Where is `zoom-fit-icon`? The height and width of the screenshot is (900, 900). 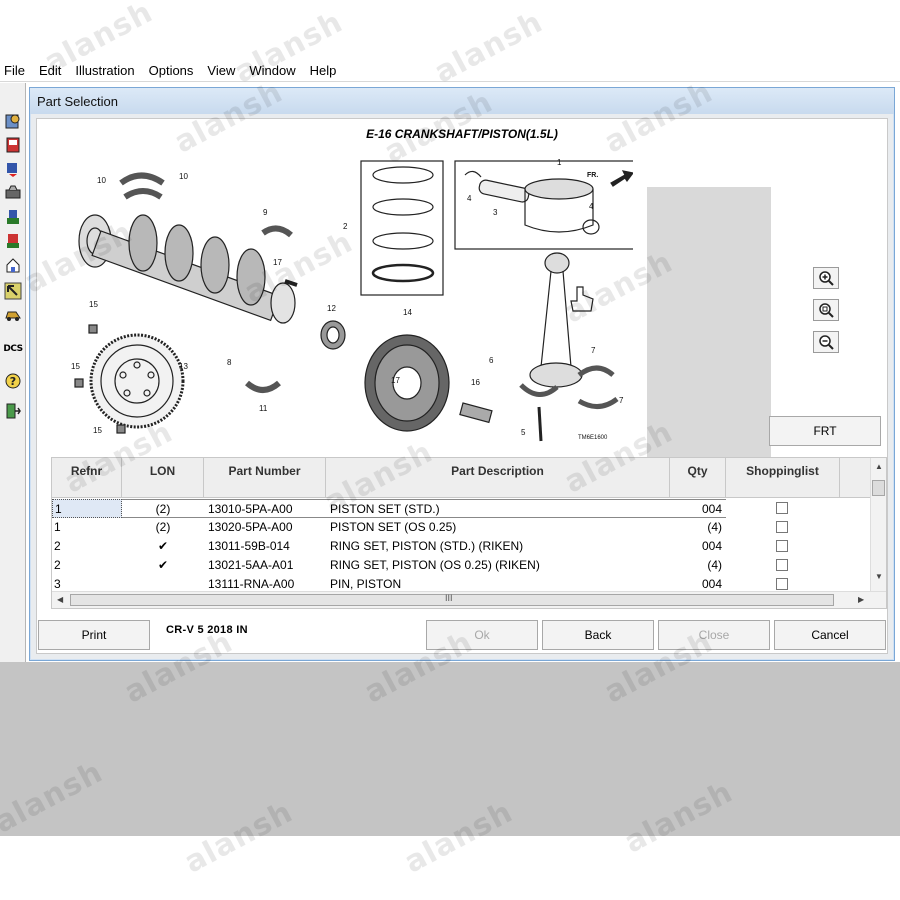
zoom-fit-icon is located at coordinates (826, 310).